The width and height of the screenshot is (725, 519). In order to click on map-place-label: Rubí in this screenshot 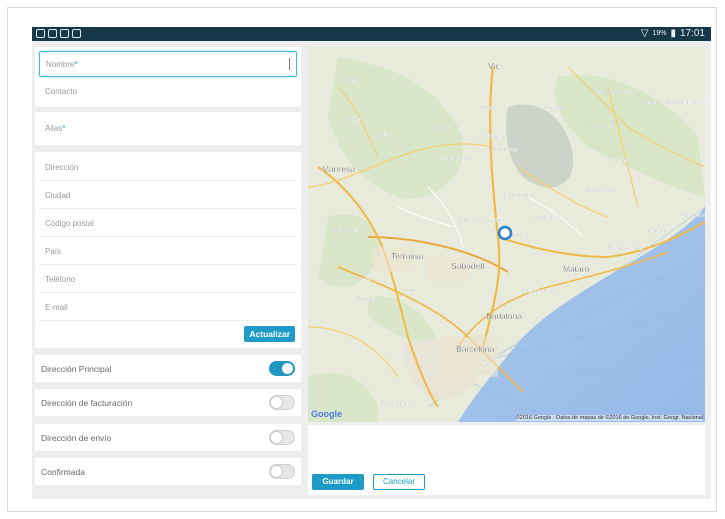, I will do `click(410, 291)`.